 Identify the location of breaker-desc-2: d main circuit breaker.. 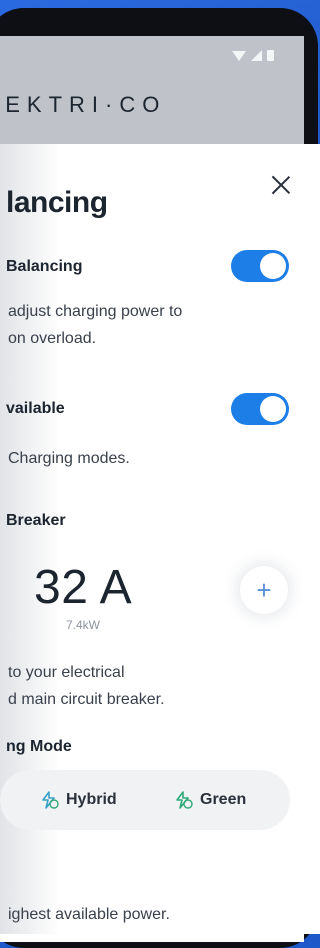
(86, 699).